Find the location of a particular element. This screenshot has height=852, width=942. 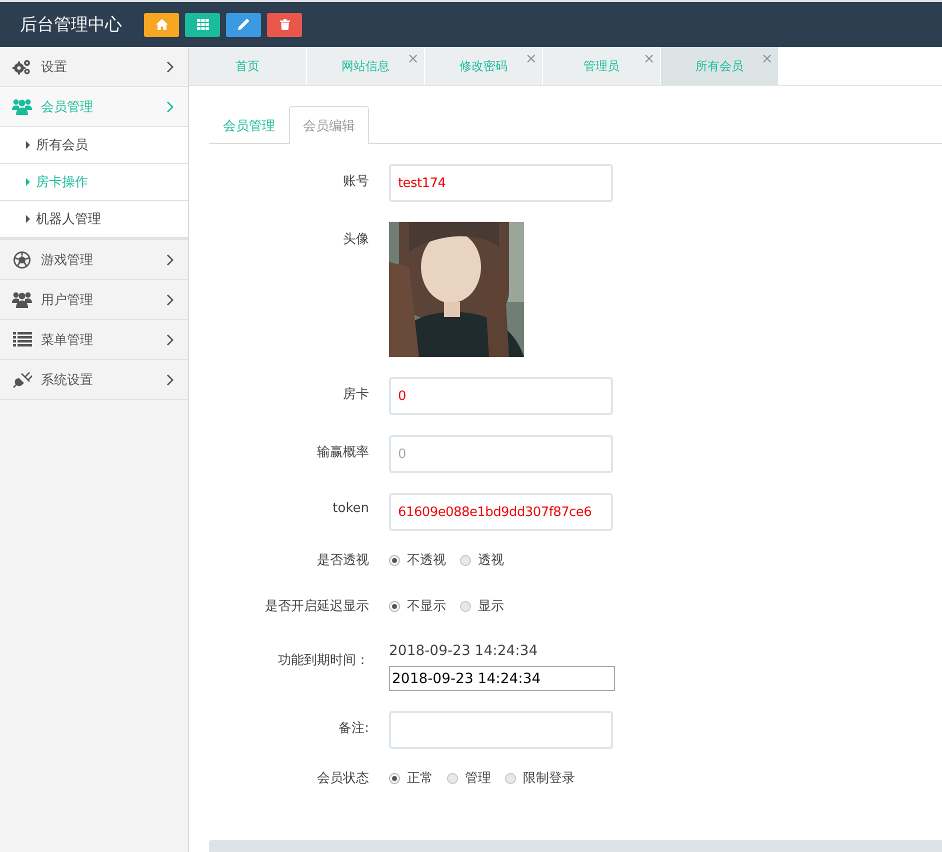

option-label: 不显示 is located at coordinates (426, 606).